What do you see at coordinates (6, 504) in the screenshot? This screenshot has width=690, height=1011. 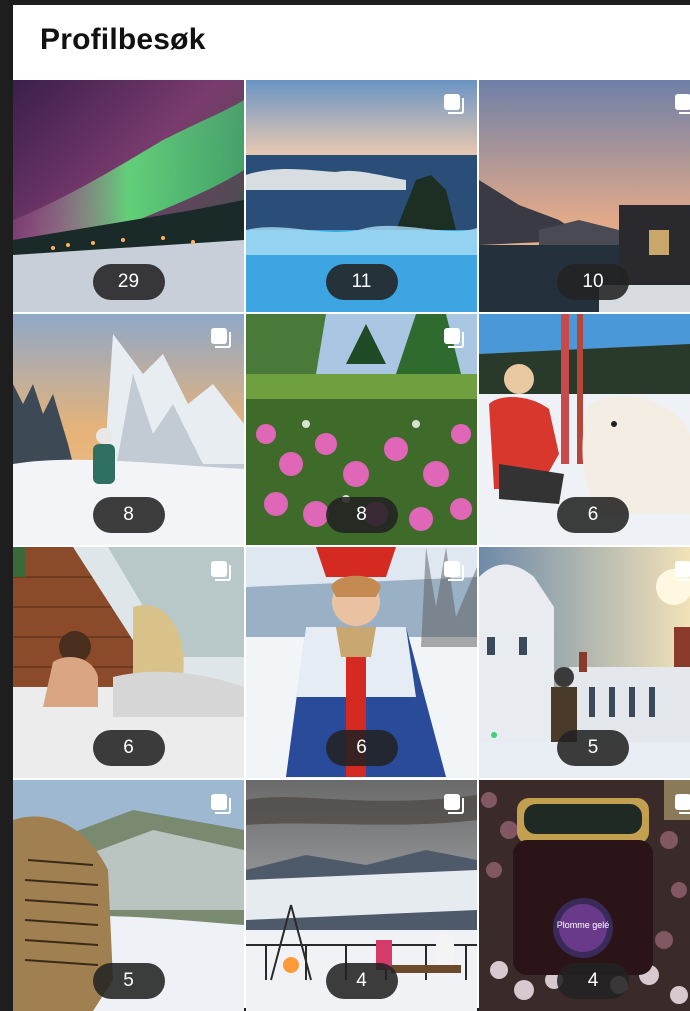 I see `window-left-edge` at bounding box center [6, 504].